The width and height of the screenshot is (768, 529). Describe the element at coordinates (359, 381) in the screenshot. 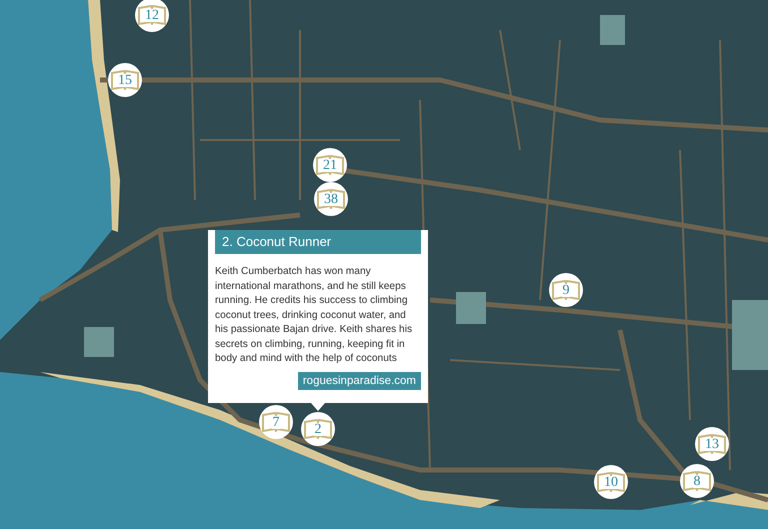

I see `website-link: roguesinparadise.com` at that location.